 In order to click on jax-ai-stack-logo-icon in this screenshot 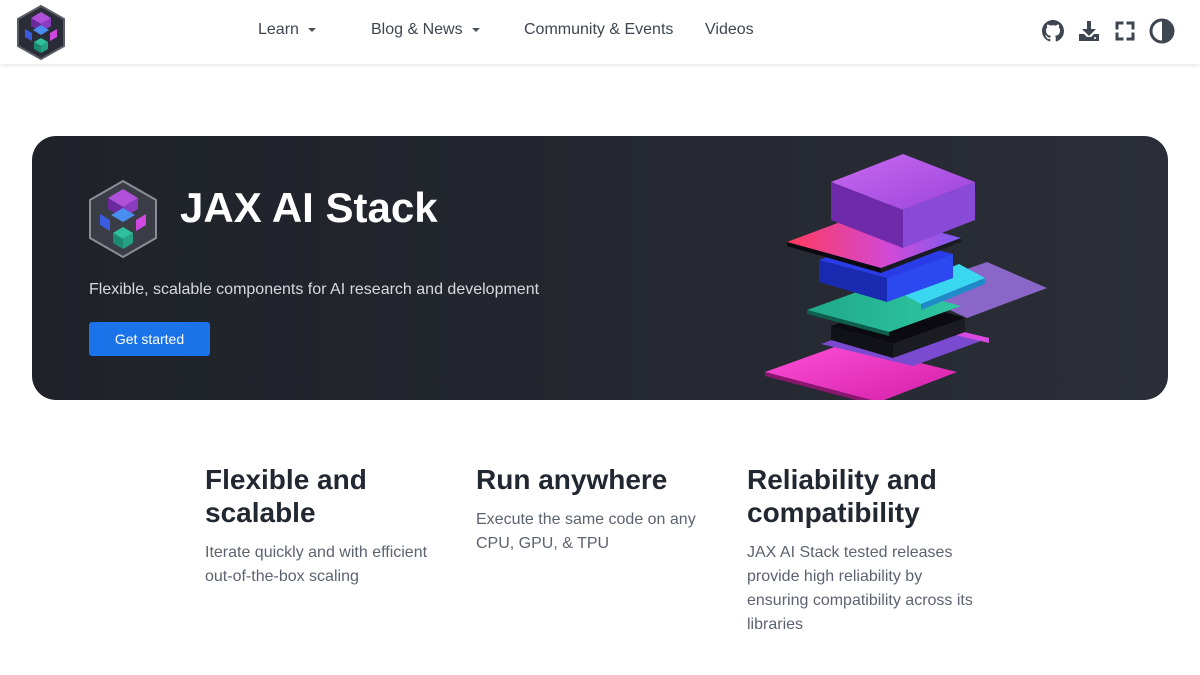, I will do `click(123, 219)`.